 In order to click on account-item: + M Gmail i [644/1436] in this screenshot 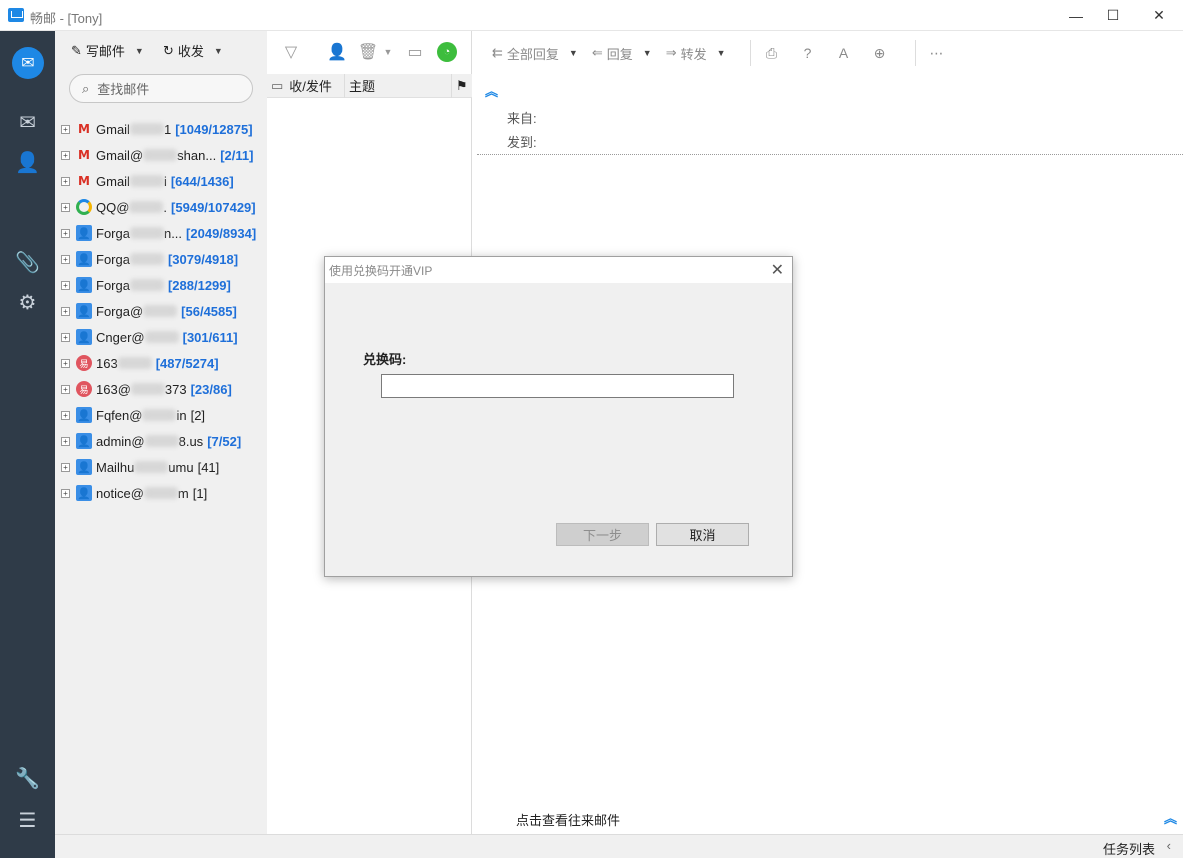, I will do `click(164, 181)`.